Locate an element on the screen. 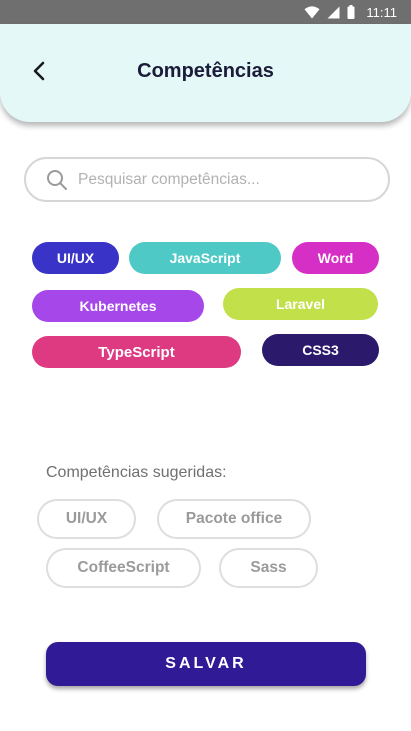 The width and height of the screenshot is (411, 731). suggested-chip-uiux: UI/UX is located at coordinates (86, 519).